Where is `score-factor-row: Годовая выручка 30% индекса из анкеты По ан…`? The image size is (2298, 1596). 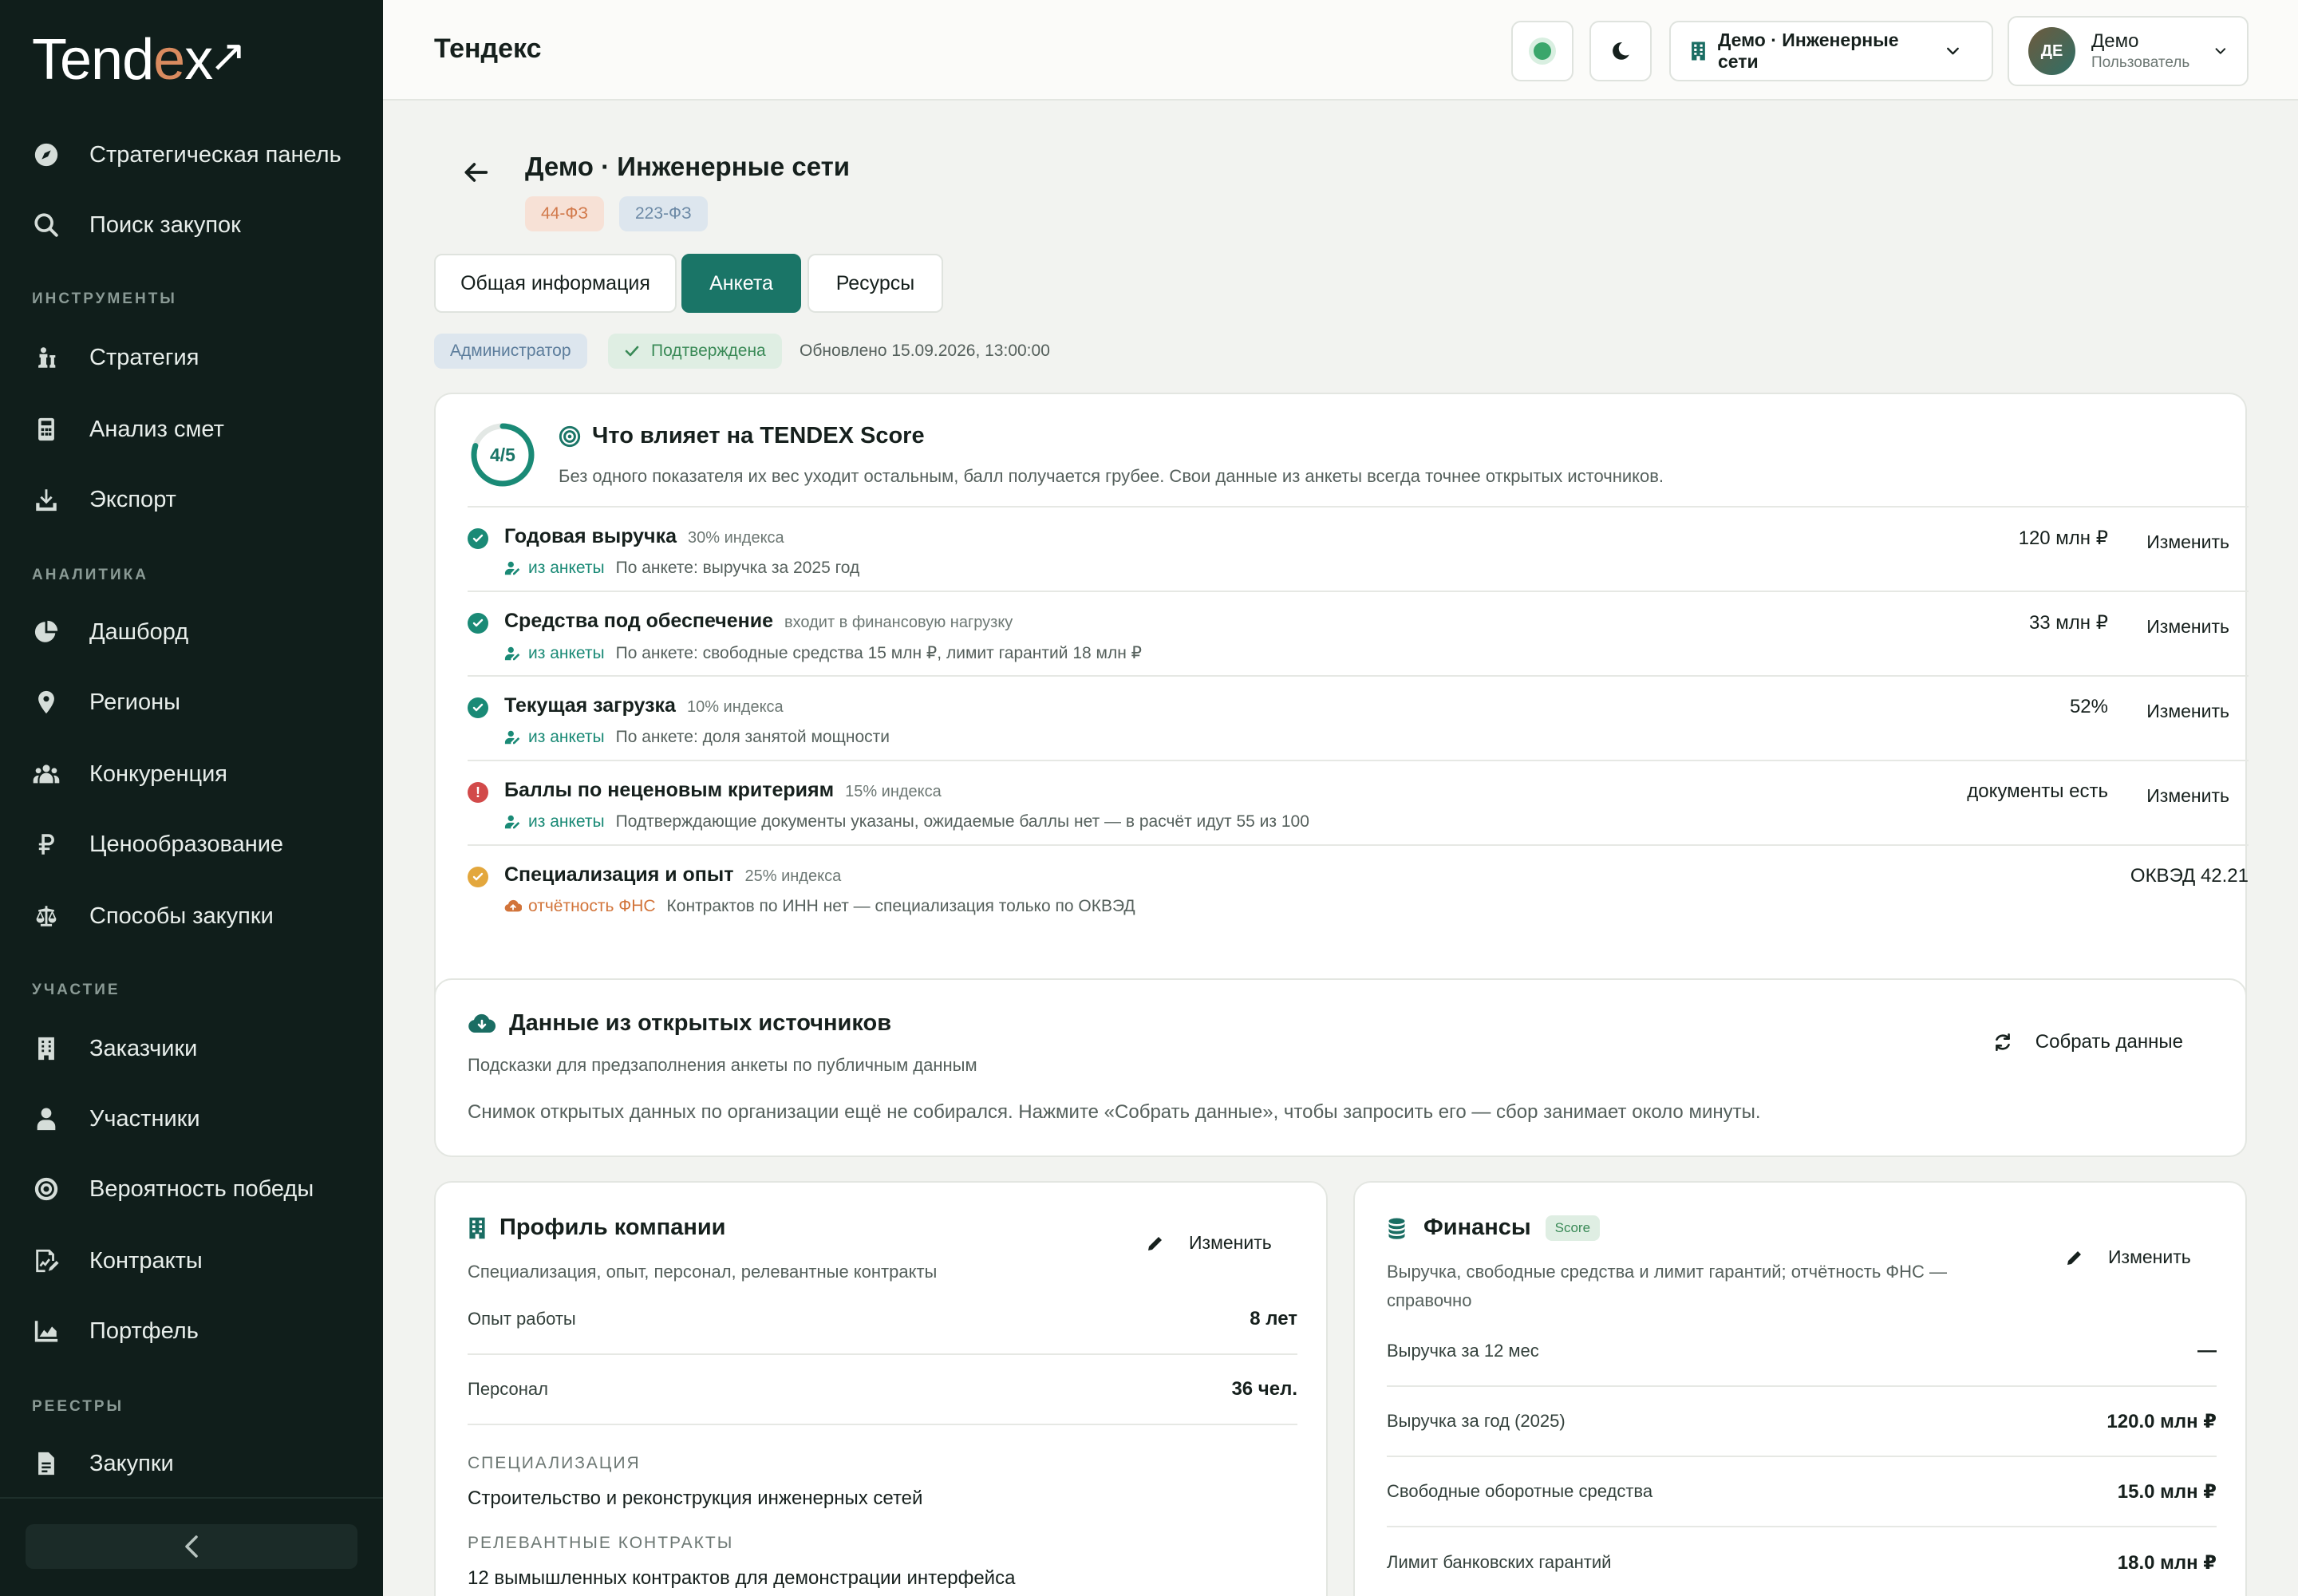
score-factor-row: Годовая выручка 30% индекса из анкеты По ан… is located at coordinates (1359, 548).